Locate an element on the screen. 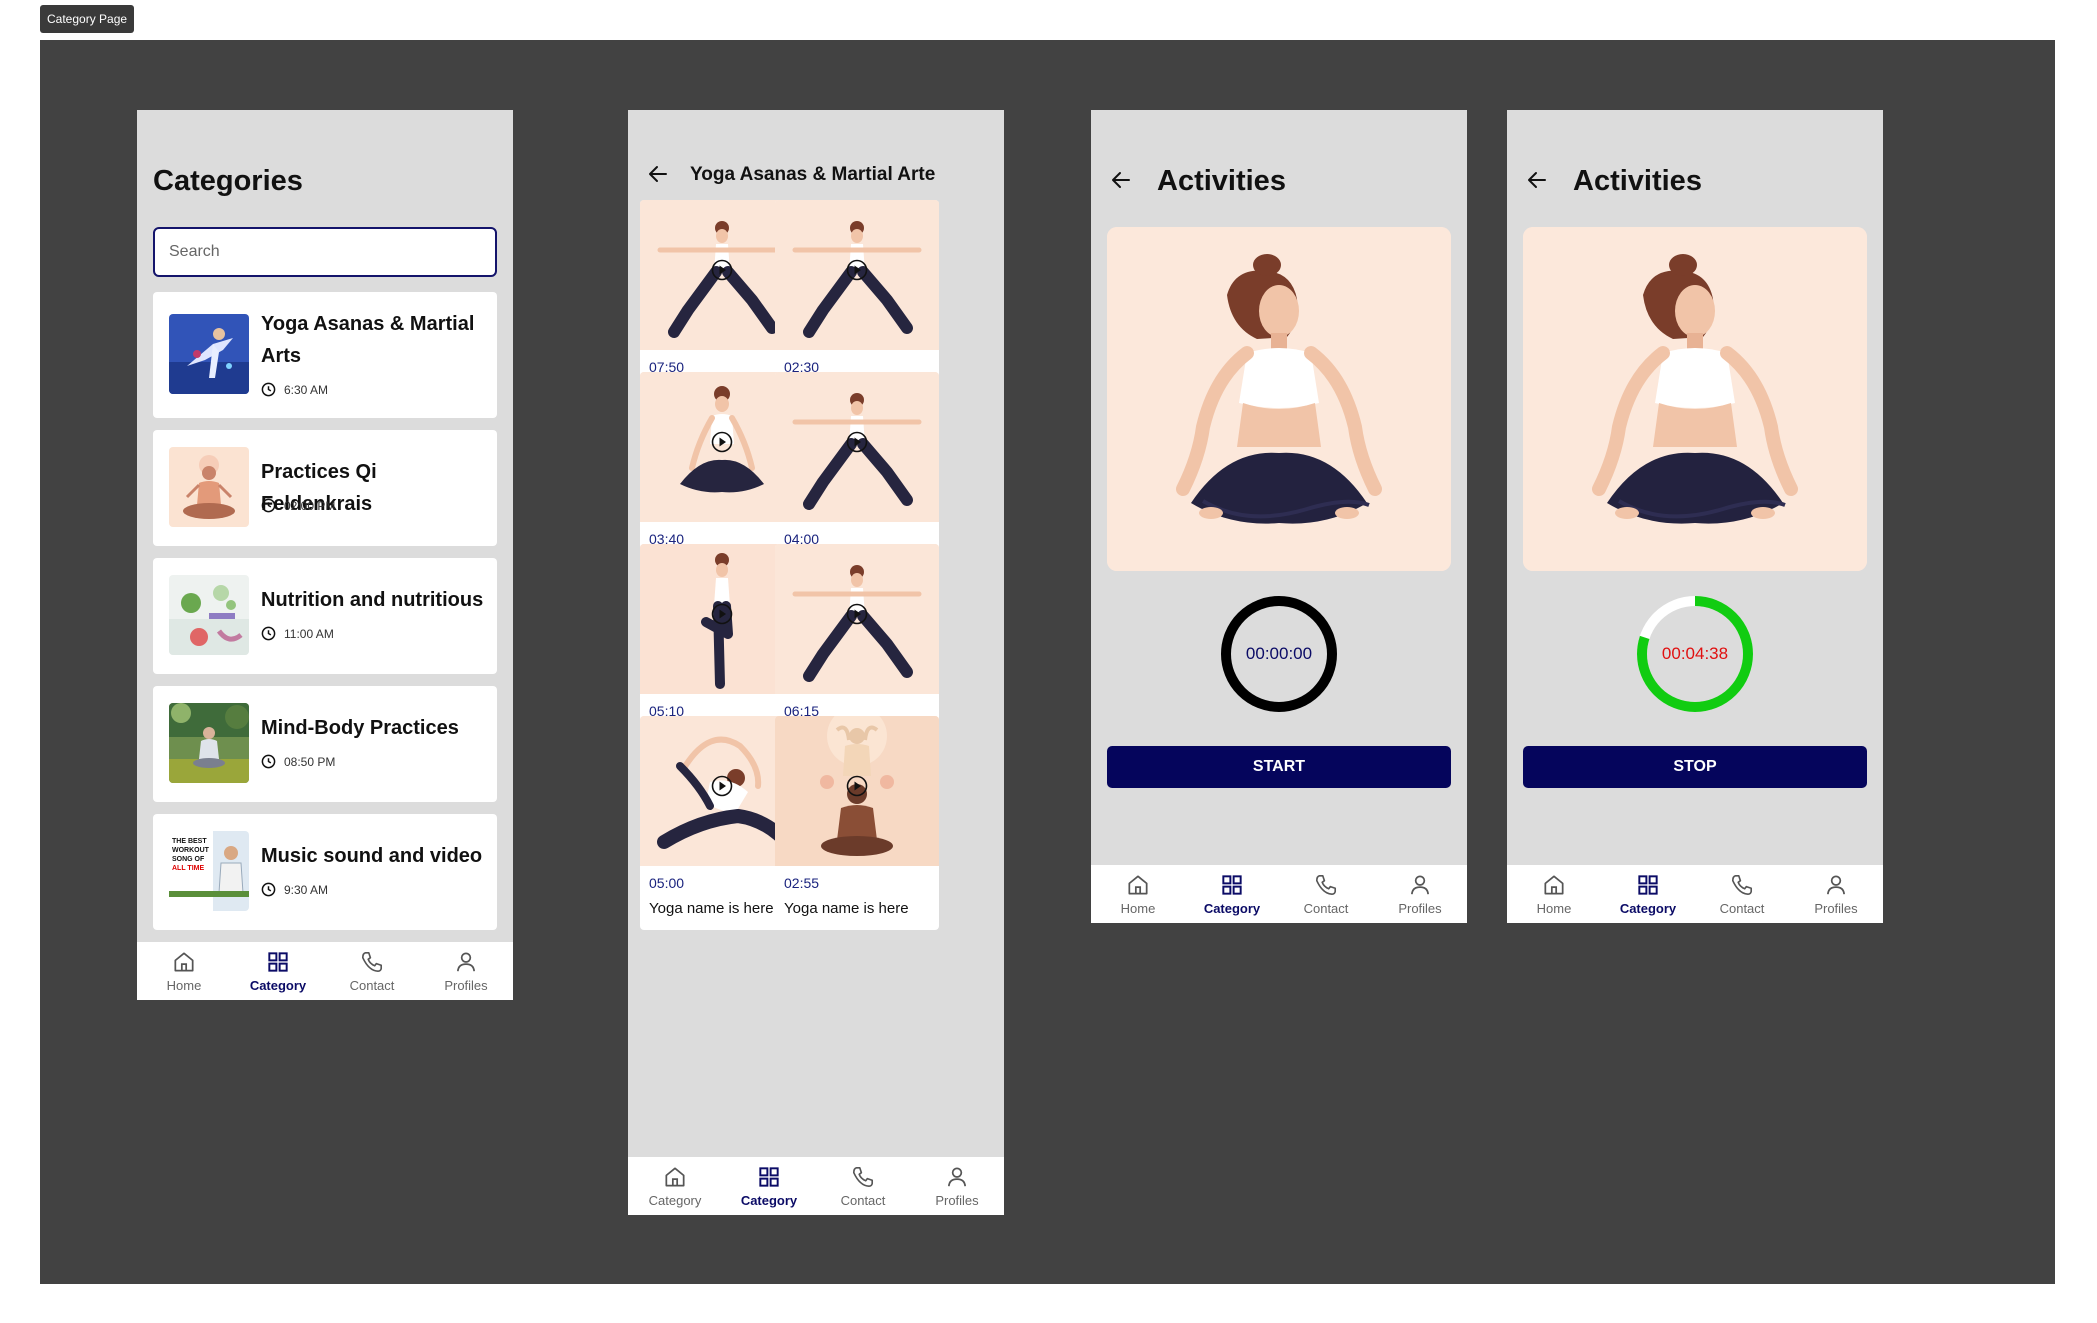 Image resolution: width=2097 pixels, height=1323 pixels. music-thumb-line-2: WORKOUT is located at coordinates (191, 850).